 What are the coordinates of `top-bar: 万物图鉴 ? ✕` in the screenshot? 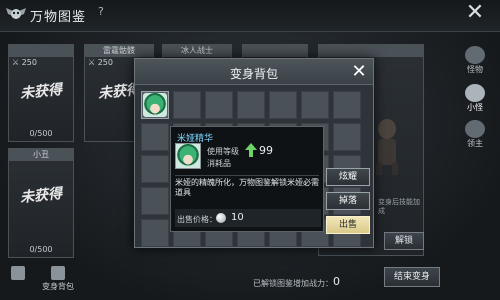 It's located at (250, 16).